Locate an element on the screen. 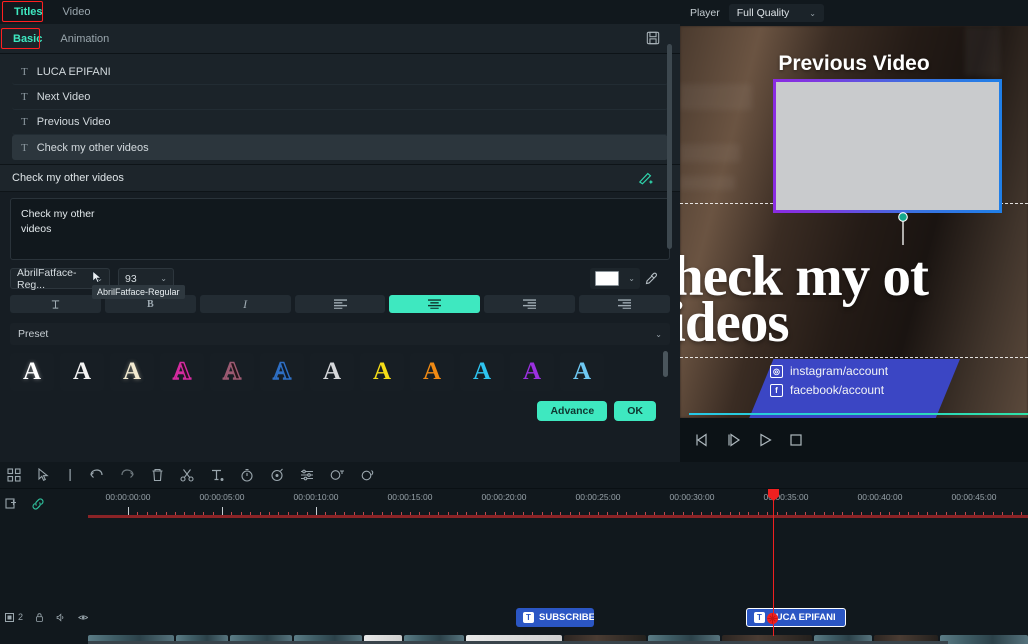  top-tab-bar: Titles Video is located at coordinates (340, 12).